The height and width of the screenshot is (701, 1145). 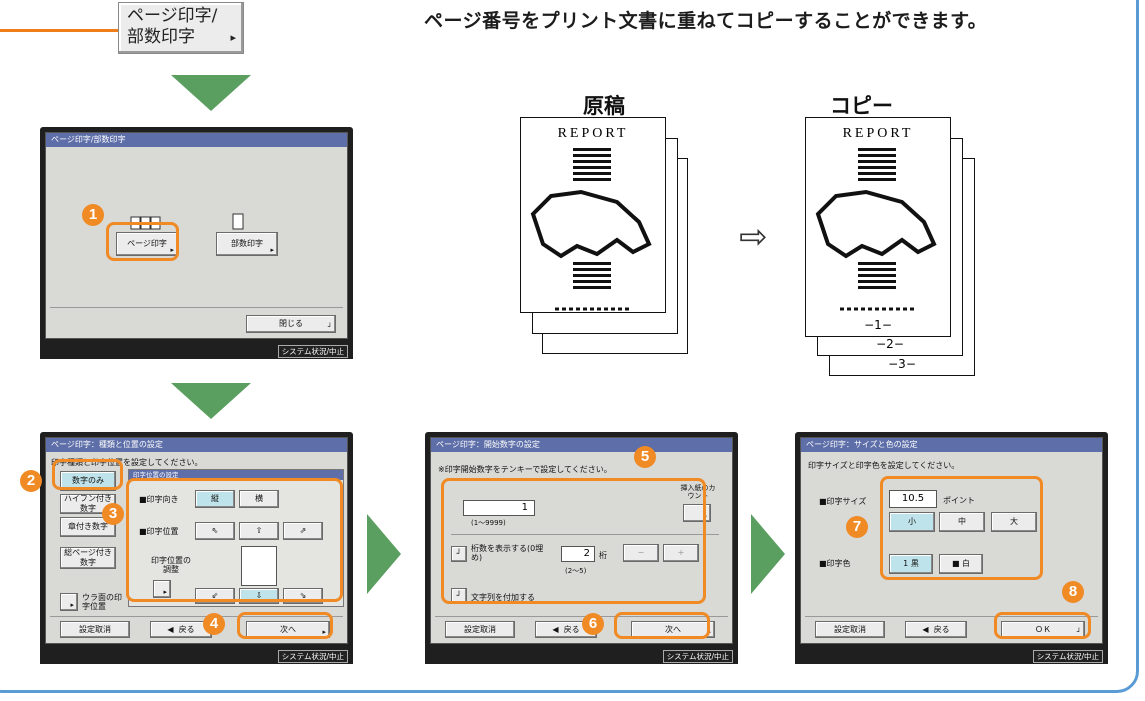 I want to click on instruction-text: 印字サイズと印字色を設定してください。, so click(x=884, y=465).